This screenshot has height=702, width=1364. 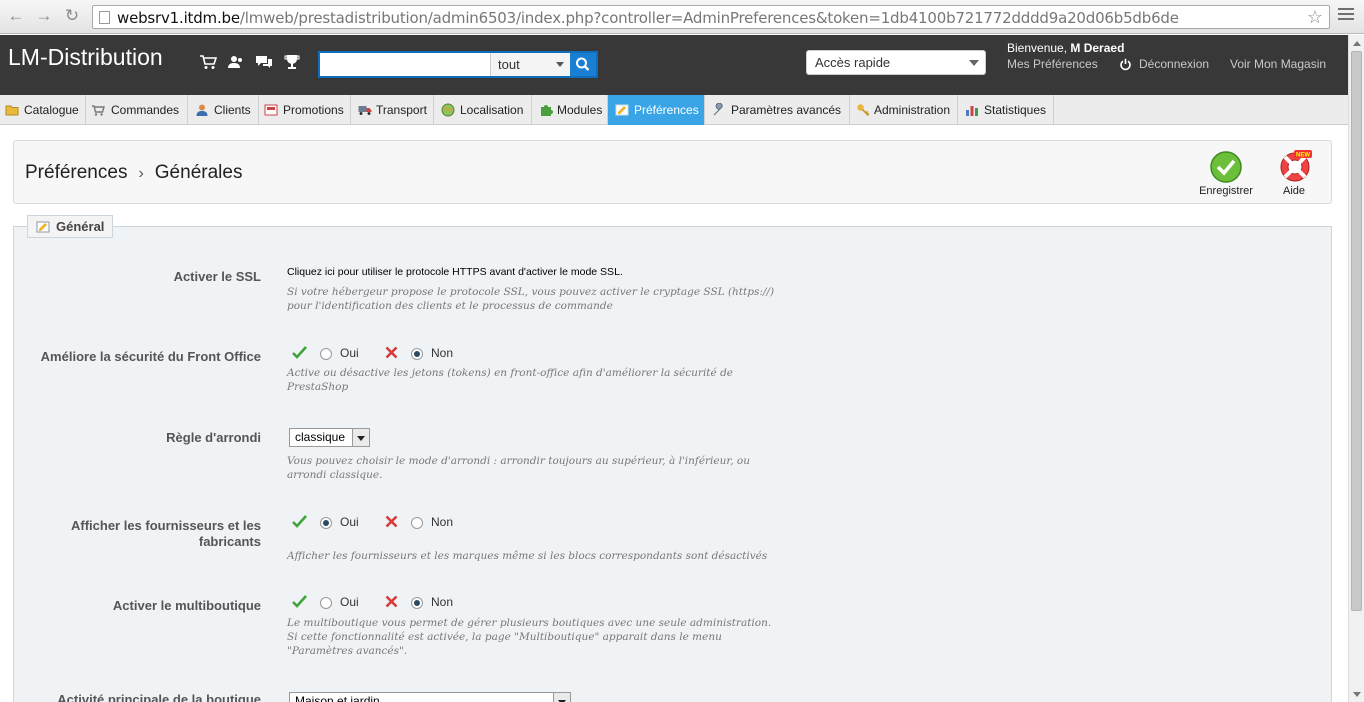 What do you see at coordinates (271, 110) in the screenshot?
I see `tag-icon` at bounding box center [271, 110].